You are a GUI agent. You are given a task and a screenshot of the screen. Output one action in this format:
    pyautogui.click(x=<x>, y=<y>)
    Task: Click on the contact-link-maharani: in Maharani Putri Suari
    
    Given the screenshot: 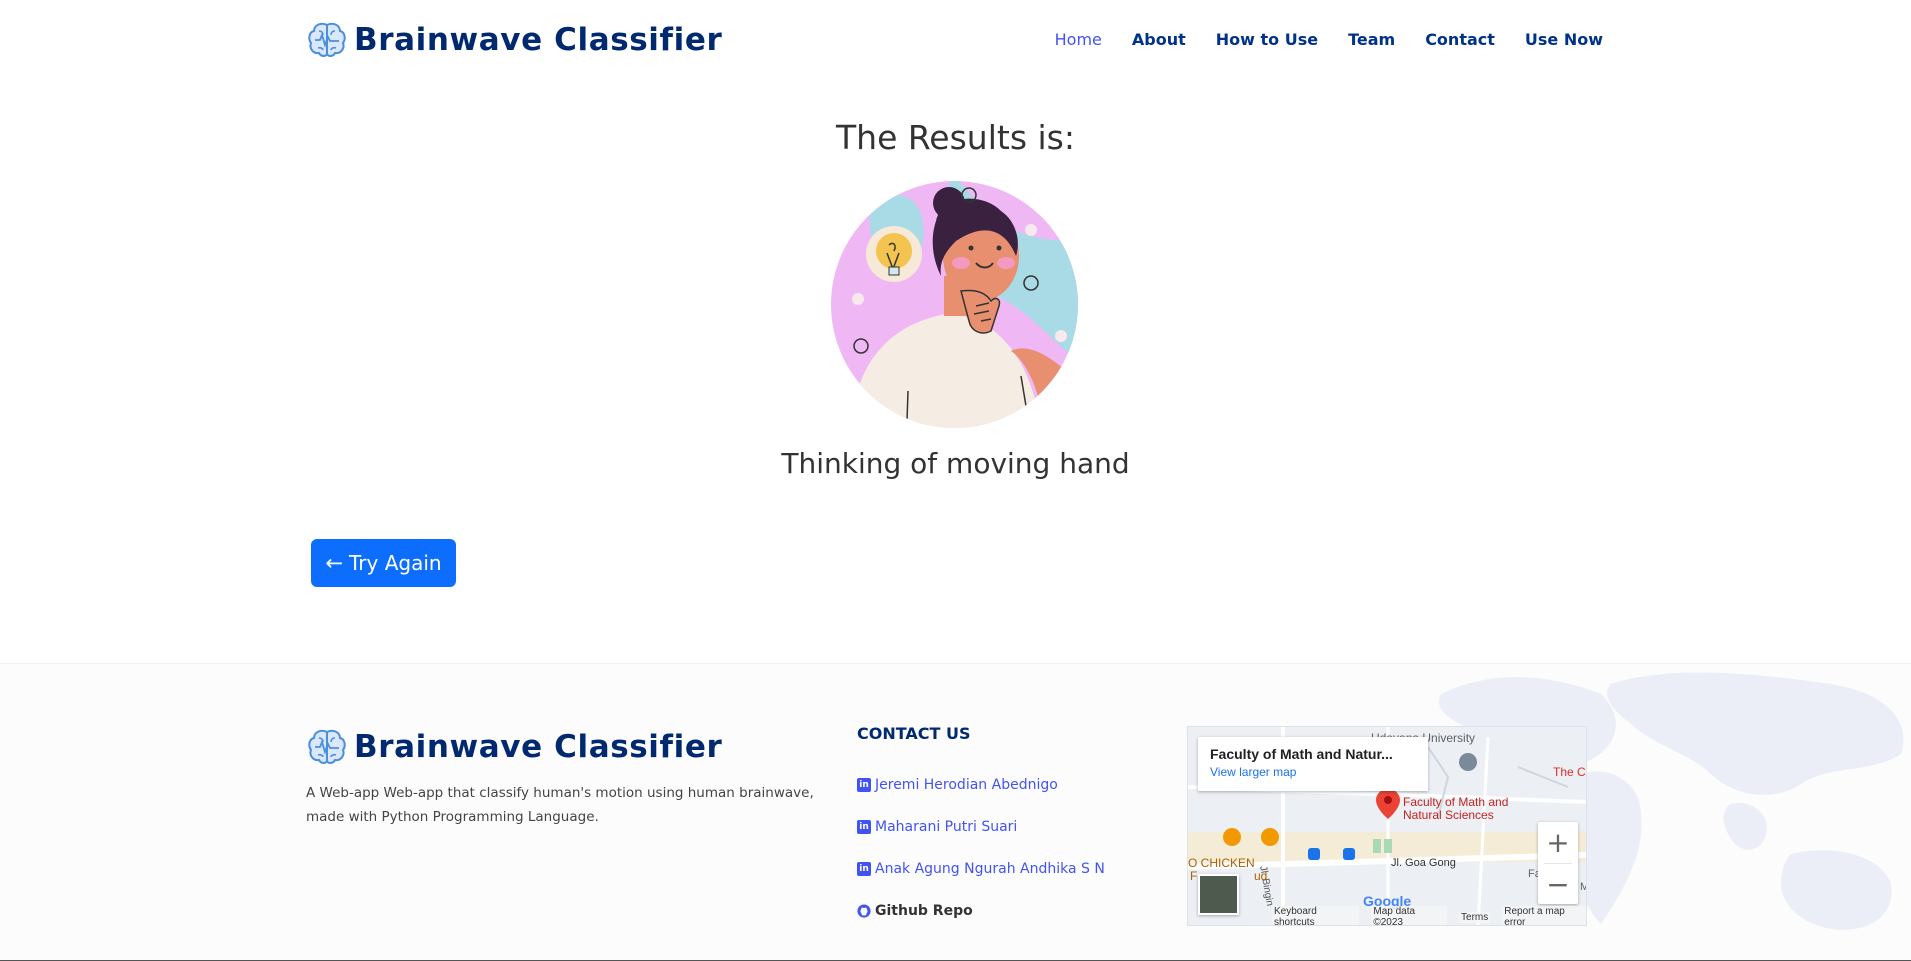 What is the action you would take?
    pyautogui.click(x=981, y=827)
    